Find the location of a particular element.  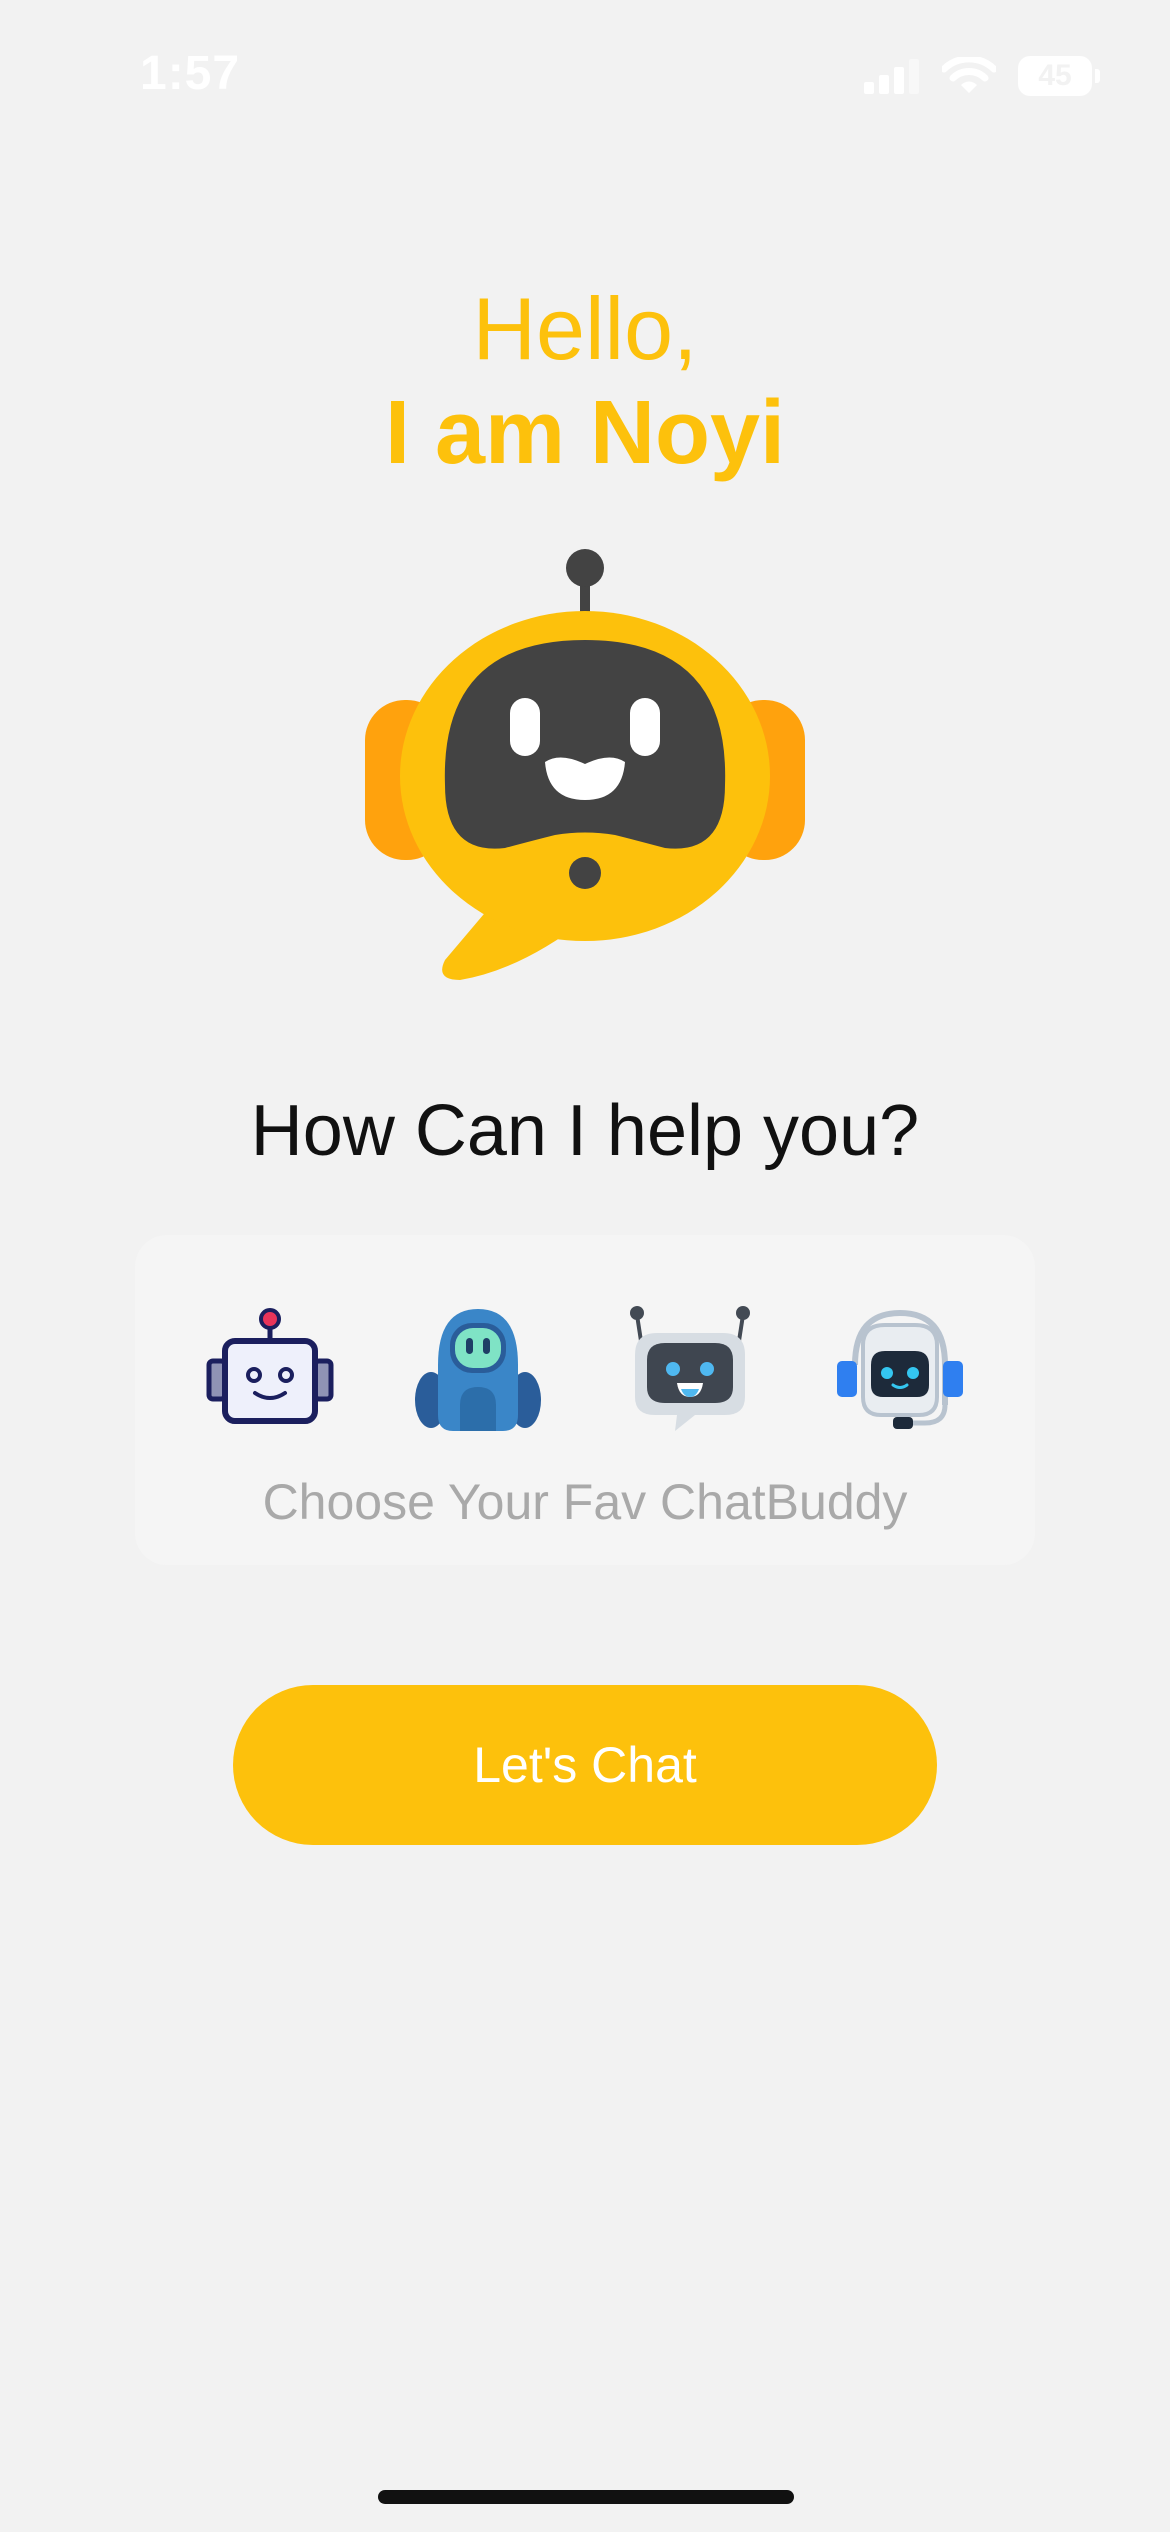

robot-mascot-icon is located at coordinates (585, 770).